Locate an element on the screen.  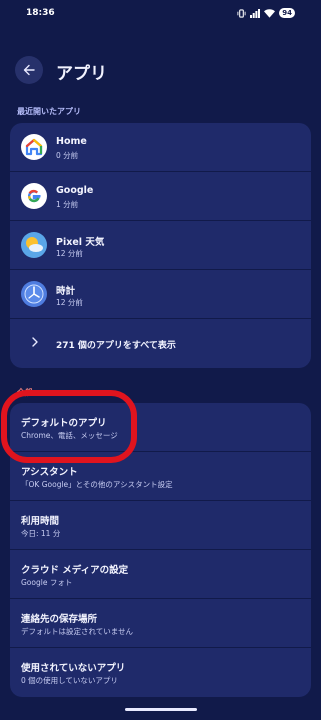
chevron-right-icon is located at coordinates (35, 342).